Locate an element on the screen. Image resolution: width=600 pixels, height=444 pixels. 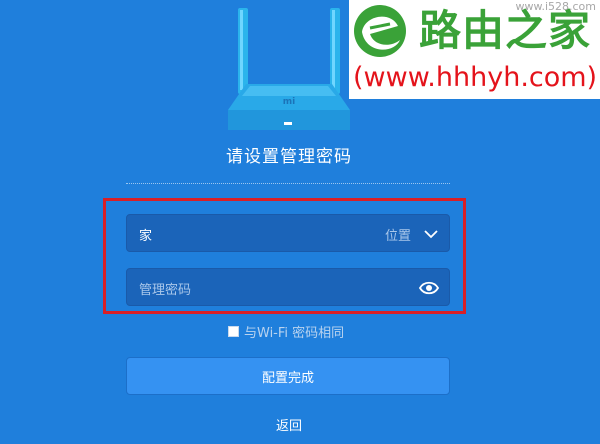
admin-password-placeholder: 管理密码 is located at coordinates (165, 290).